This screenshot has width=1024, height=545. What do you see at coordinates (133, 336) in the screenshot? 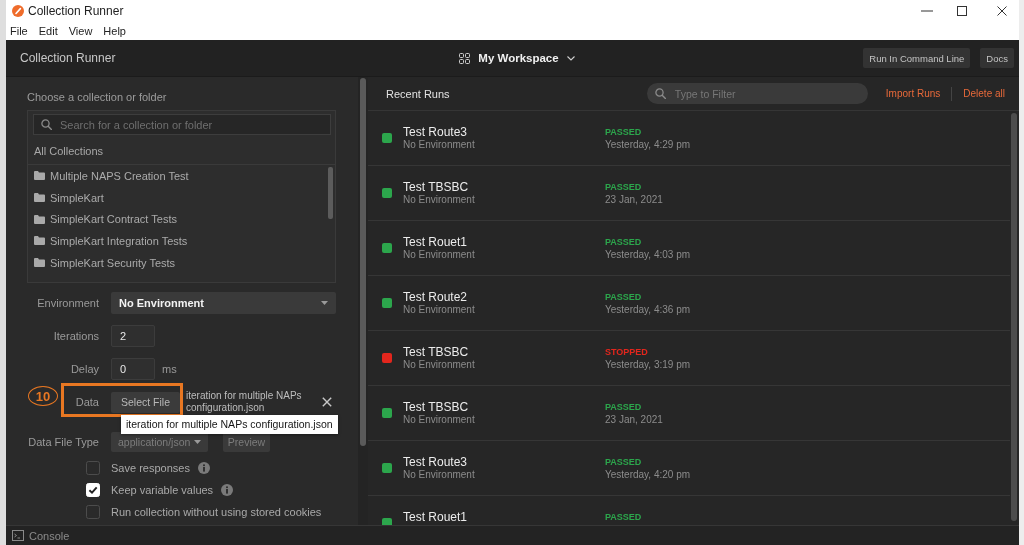
I see `iterations-field: 2` at bounding box center [133, 336].